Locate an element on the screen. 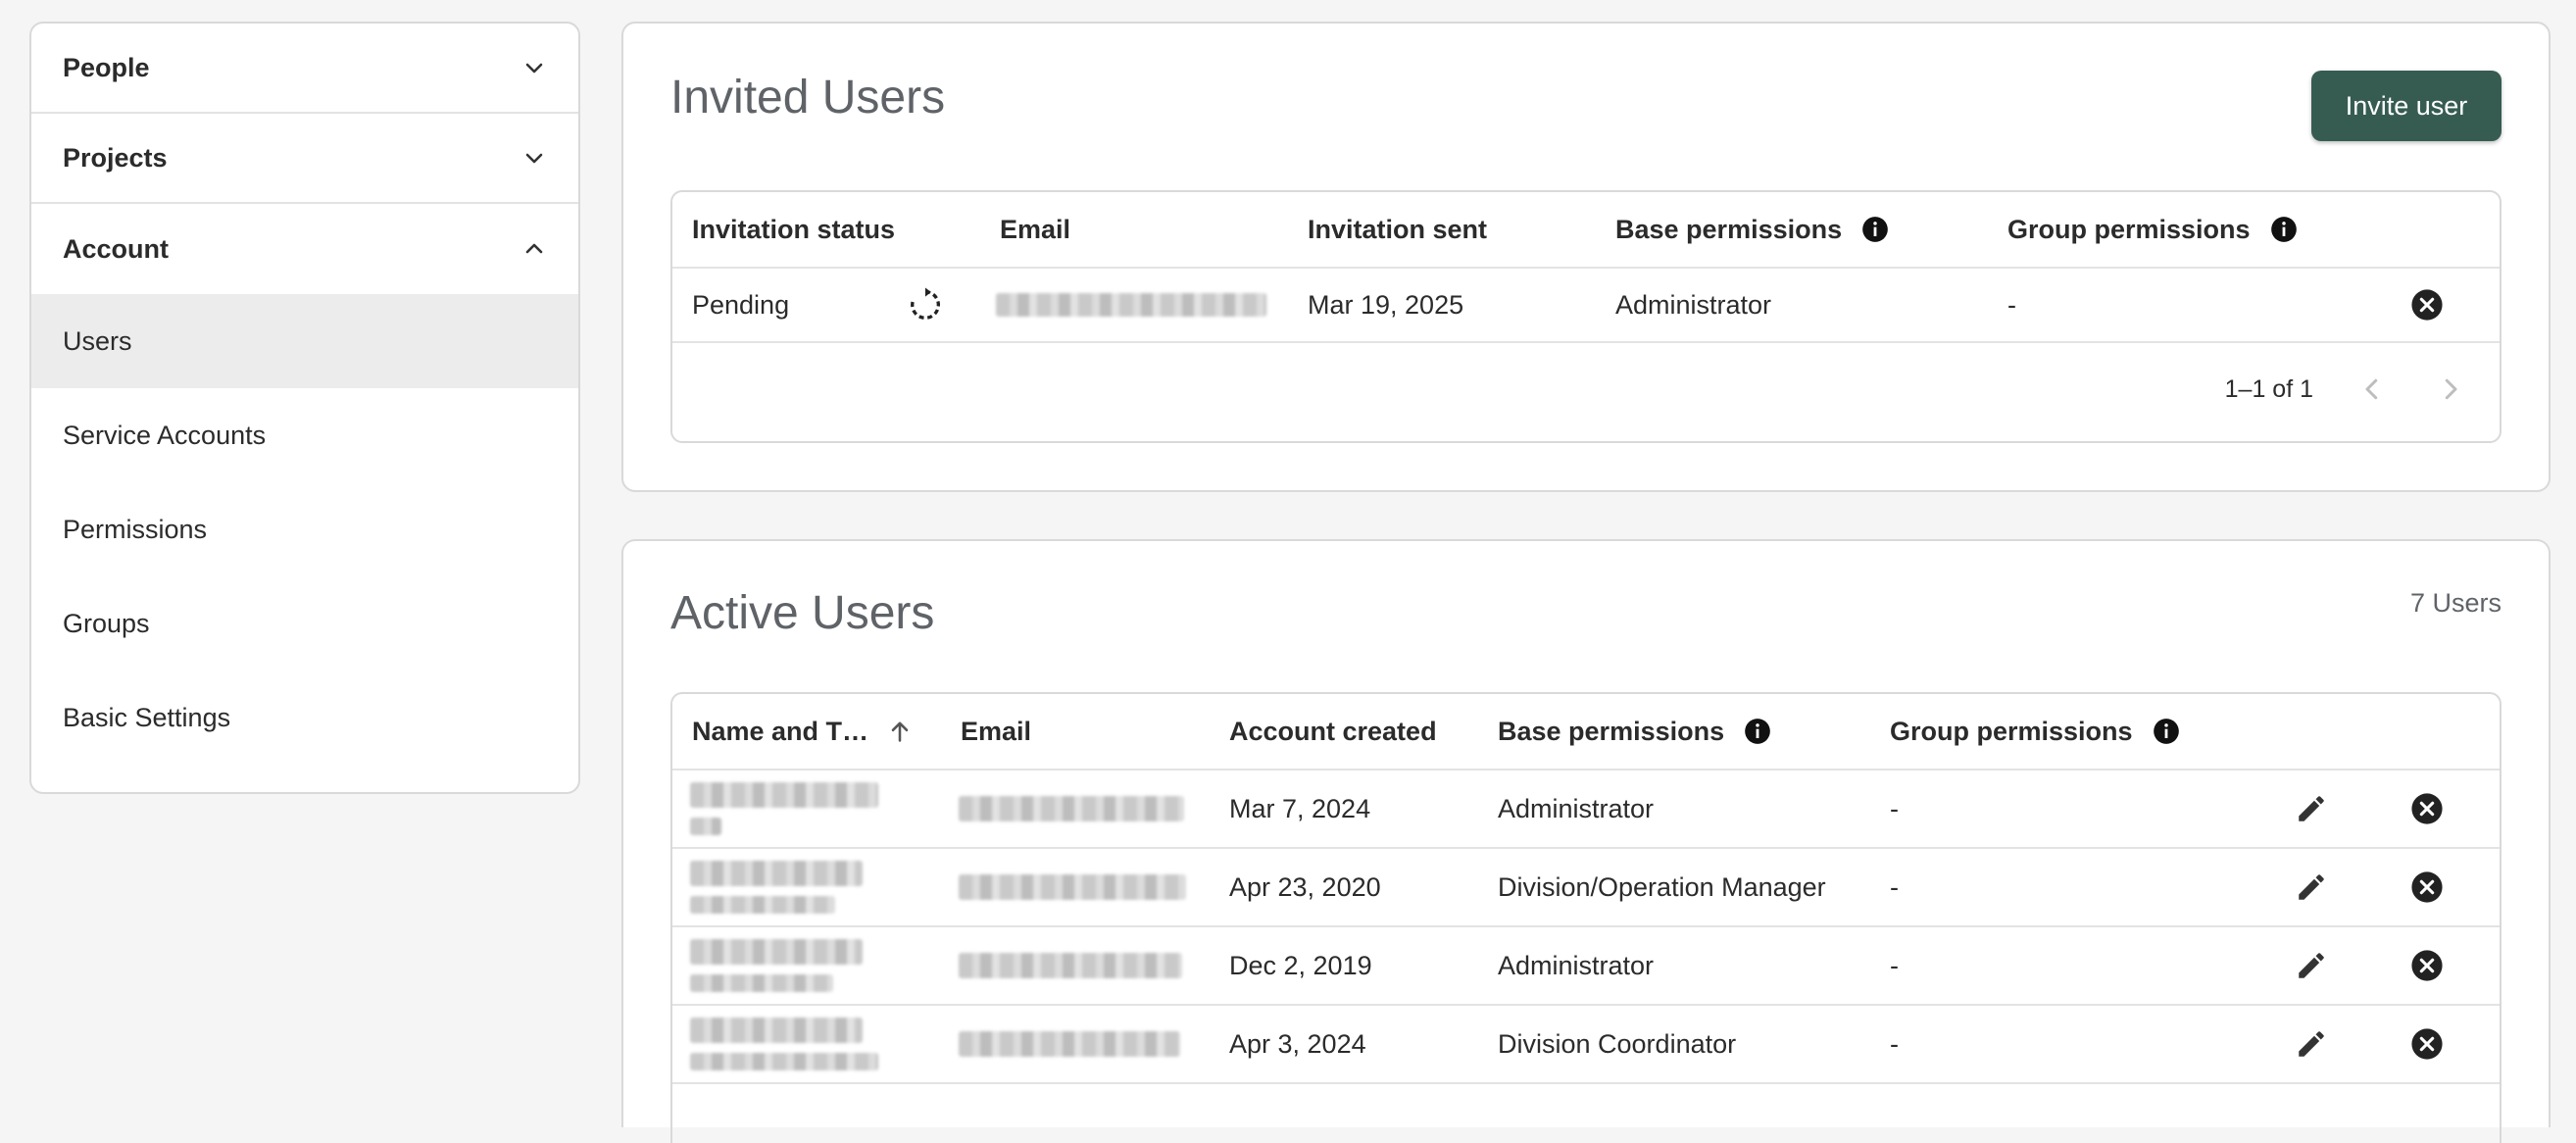  sidebar-section-account: Account is located at coordinates (304, 249).